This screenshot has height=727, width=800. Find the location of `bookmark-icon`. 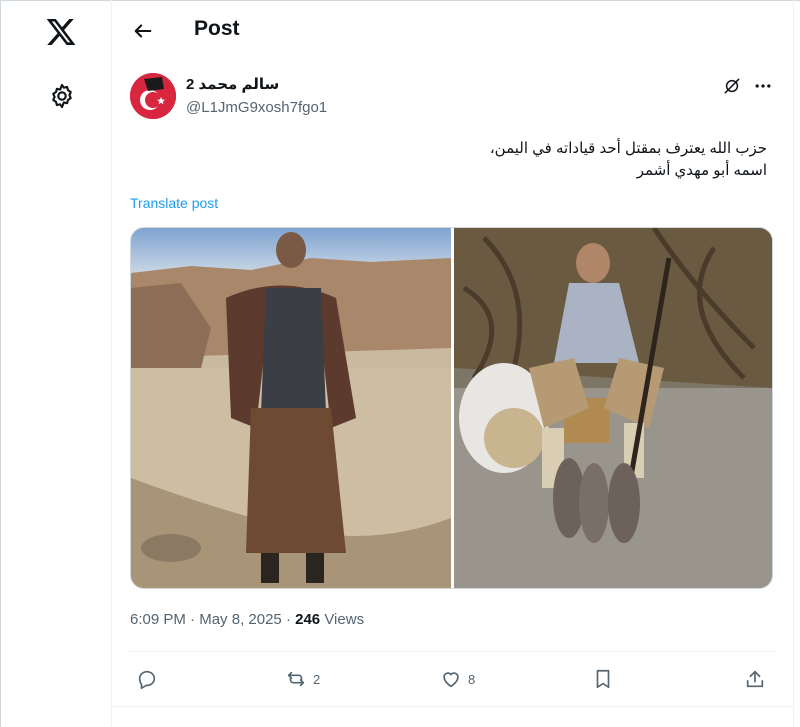

bookmark-icon is located at coordinates (603, 679).